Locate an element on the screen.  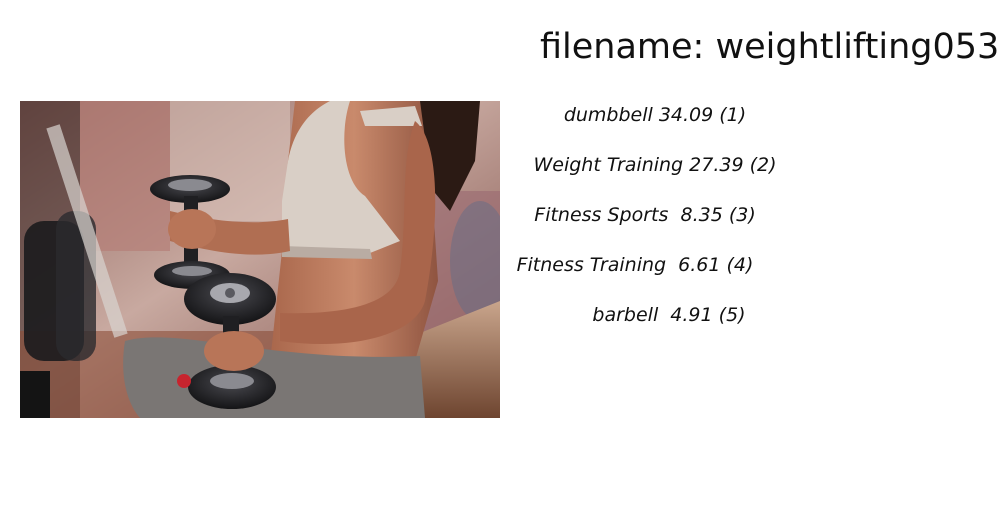
prediction-item-5: barbell 4.91 (5) is located at coordinates (669, 315).